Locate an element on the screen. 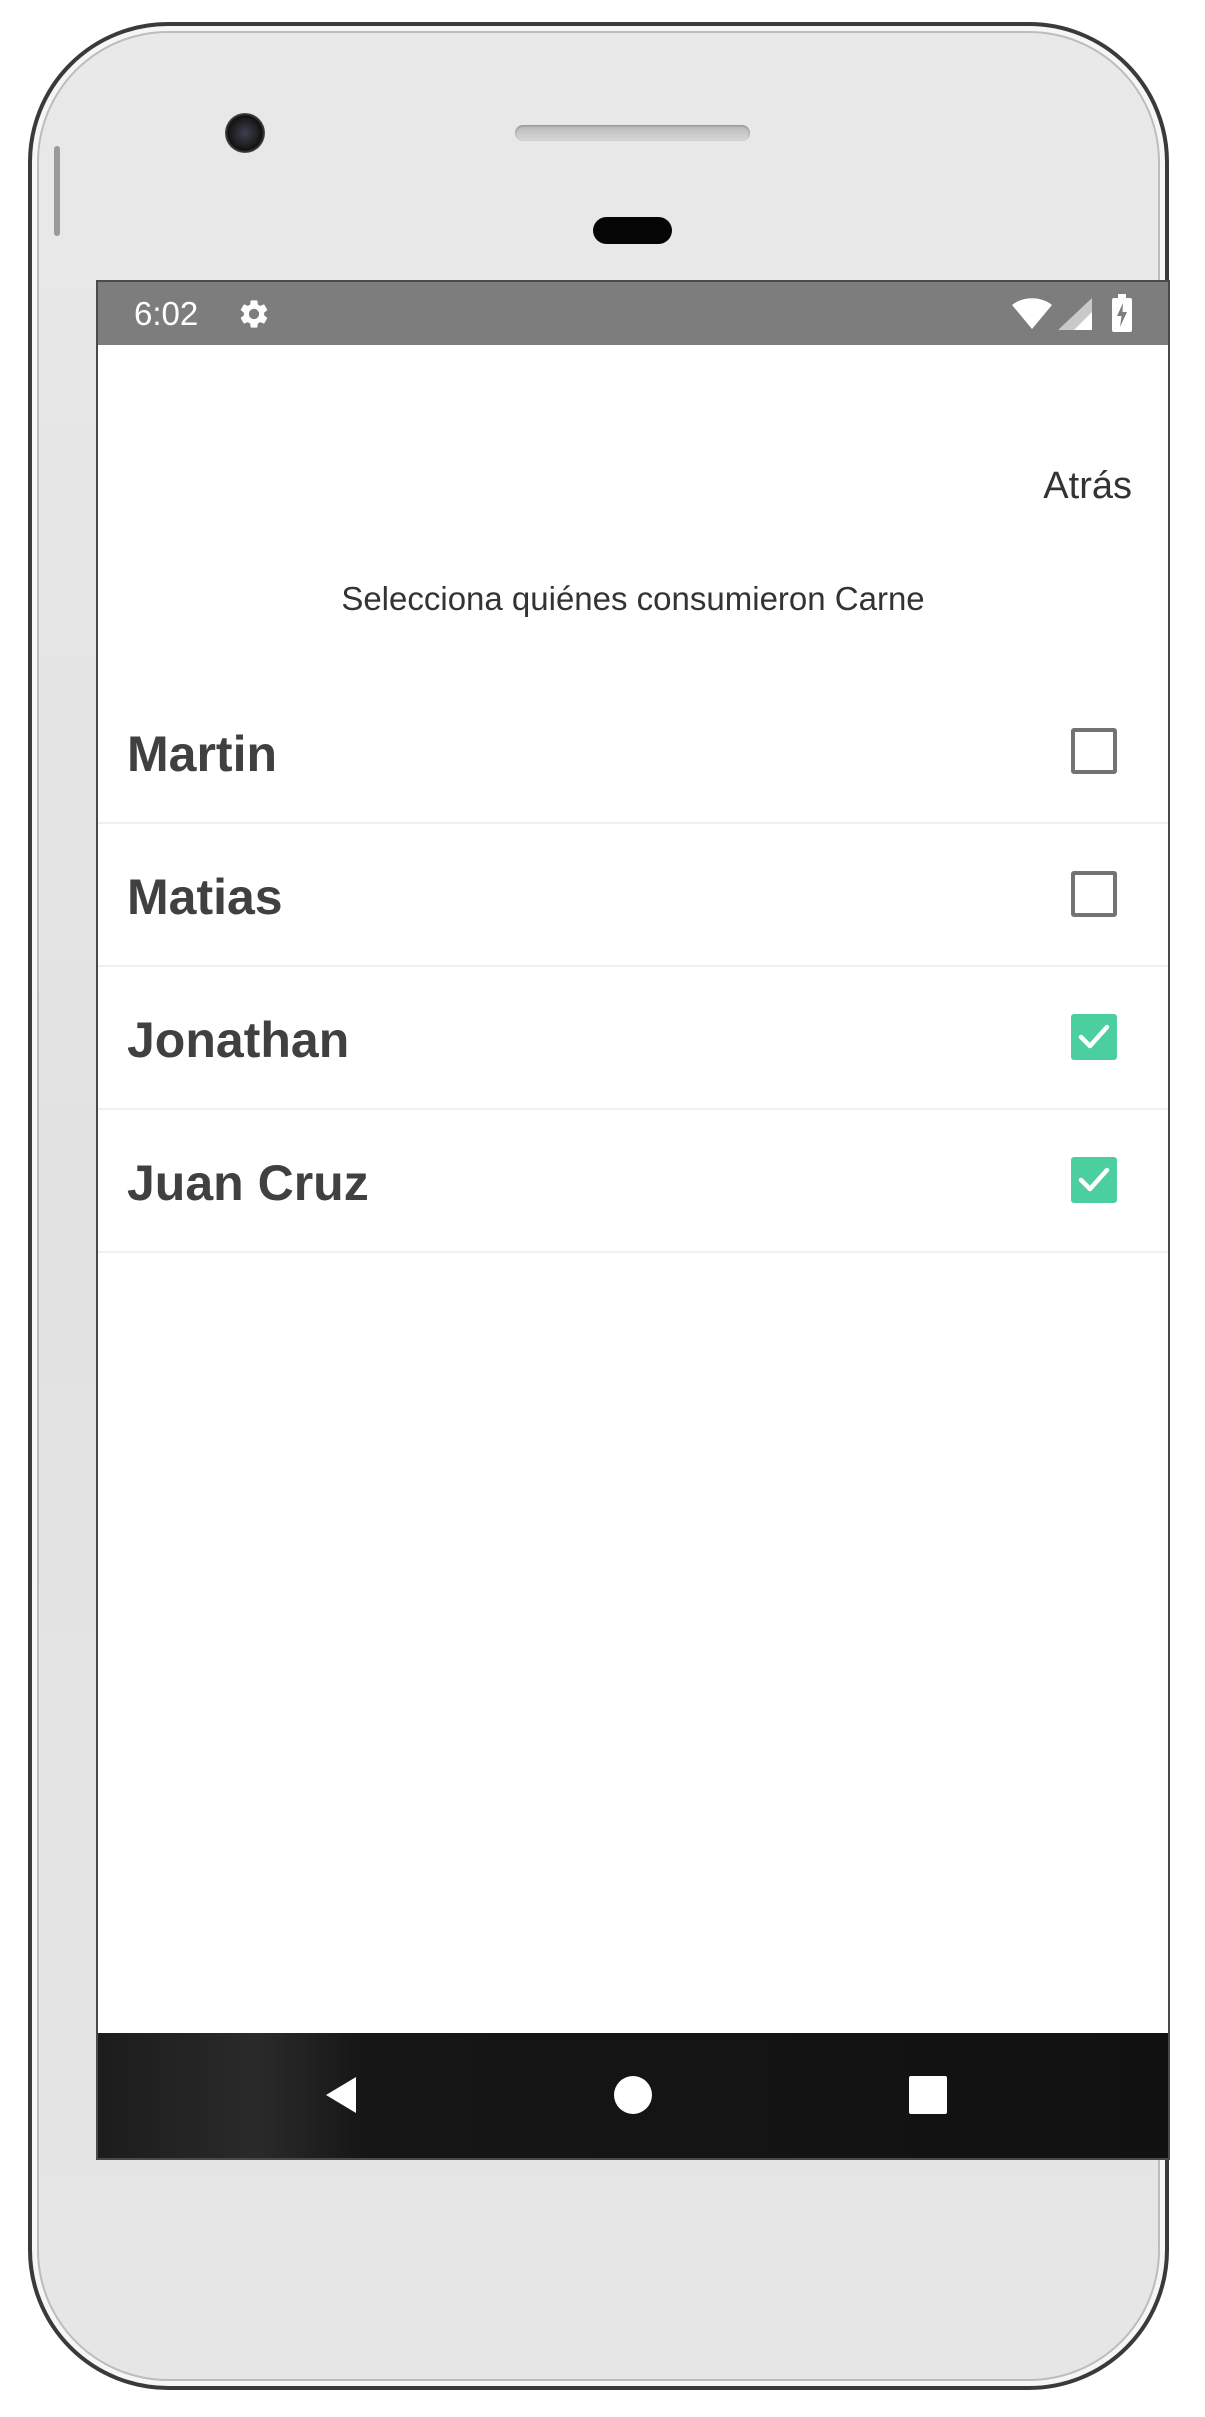 The image size is (1205, 2417). cell-signal-icon is located at coordinates (1075, 314).